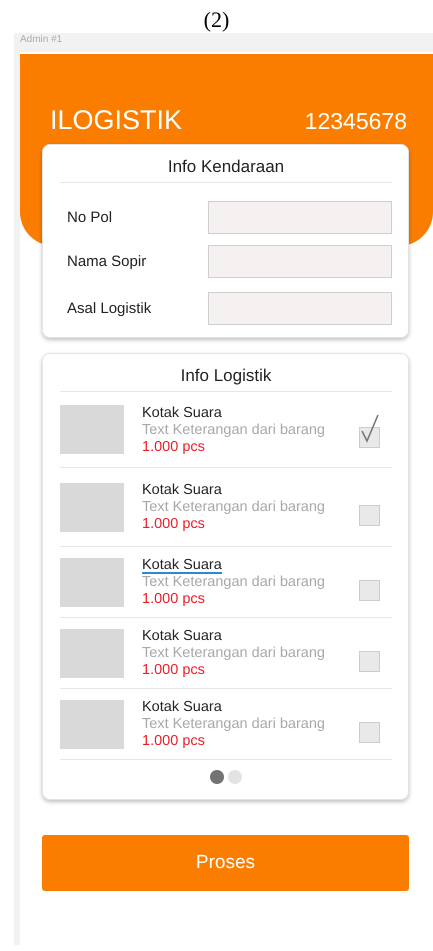 The height and width of the screenshot is (951, 433). Describe the element at coordinates (355, 121) in the screenshot. I see `header-number: 12345678` at that location.